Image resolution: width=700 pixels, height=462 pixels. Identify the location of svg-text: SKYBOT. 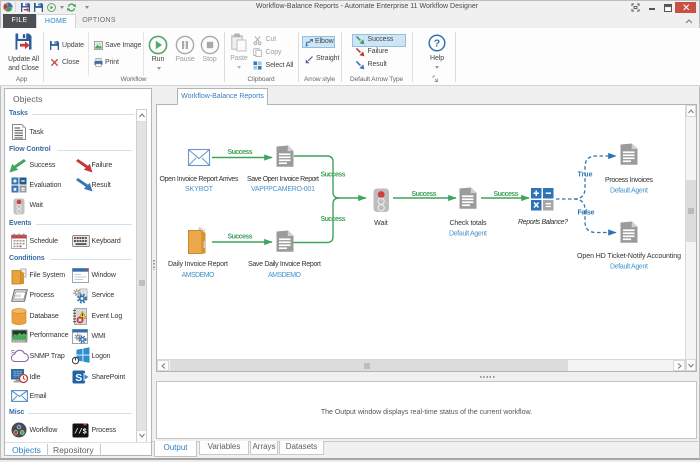
(199, 189).